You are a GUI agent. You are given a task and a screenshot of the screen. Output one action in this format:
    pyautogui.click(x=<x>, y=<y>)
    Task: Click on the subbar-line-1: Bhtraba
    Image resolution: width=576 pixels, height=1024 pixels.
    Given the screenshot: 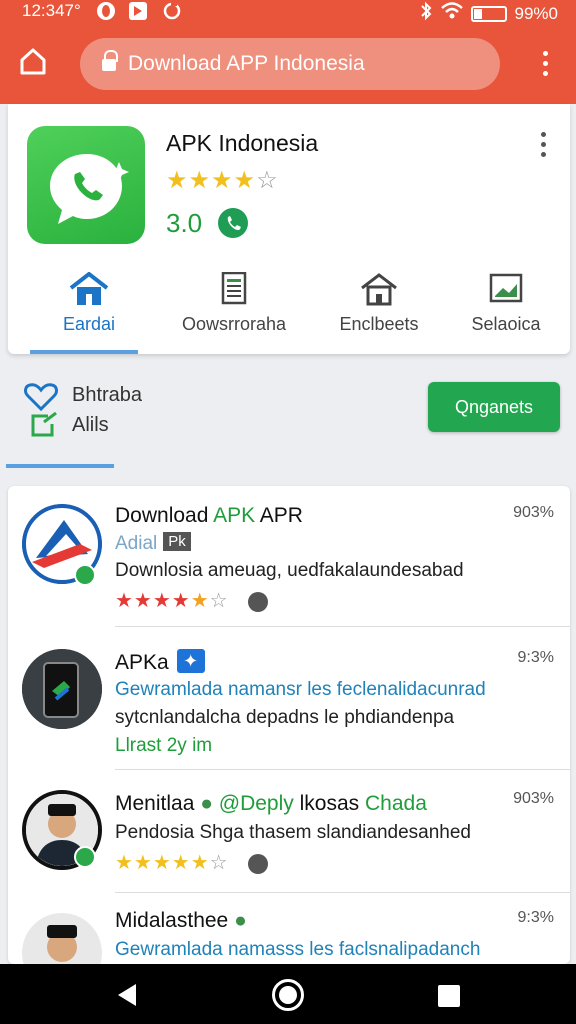 What is the action you would take?
    pyautogui.click(x=107, y=395)
    